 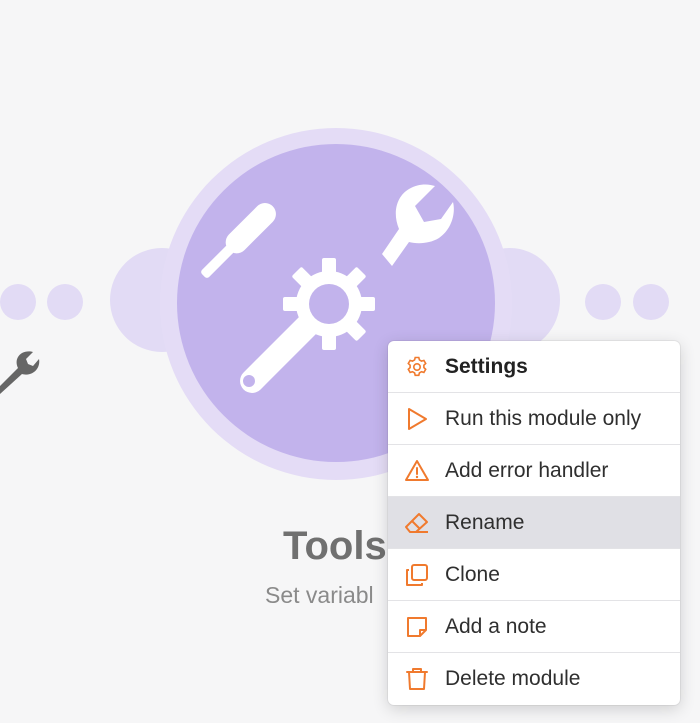 I want to click on menu-item-label: Add a note, so click(x=496, y=626).